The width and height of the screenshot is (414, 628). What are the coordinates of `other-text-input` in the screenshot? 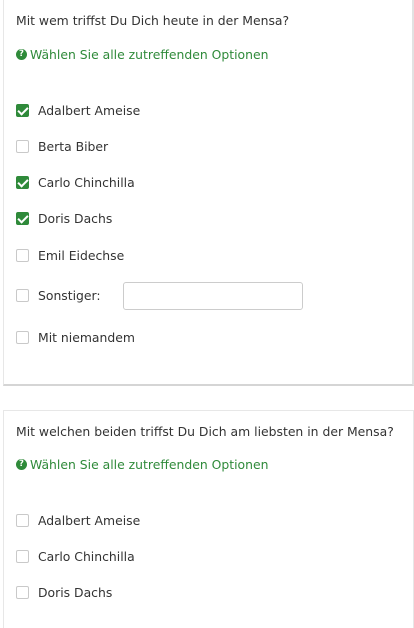 It's located at (213, 296).